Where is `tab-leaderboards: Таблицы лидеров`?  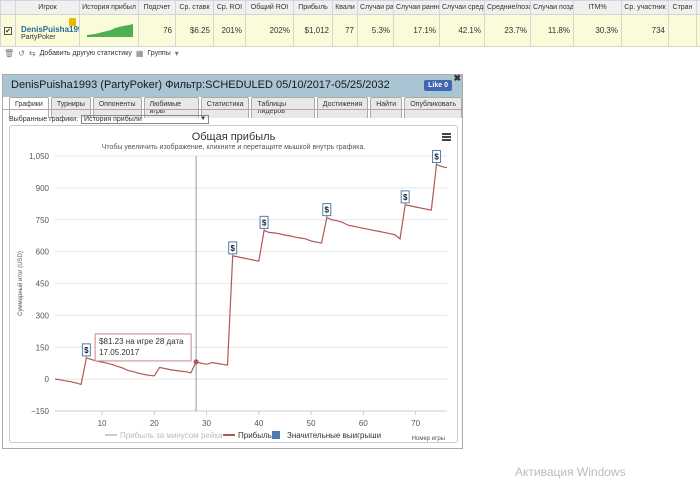 tab-leaderboards: Таблицы лидеров is located at coordinates (283, 107).